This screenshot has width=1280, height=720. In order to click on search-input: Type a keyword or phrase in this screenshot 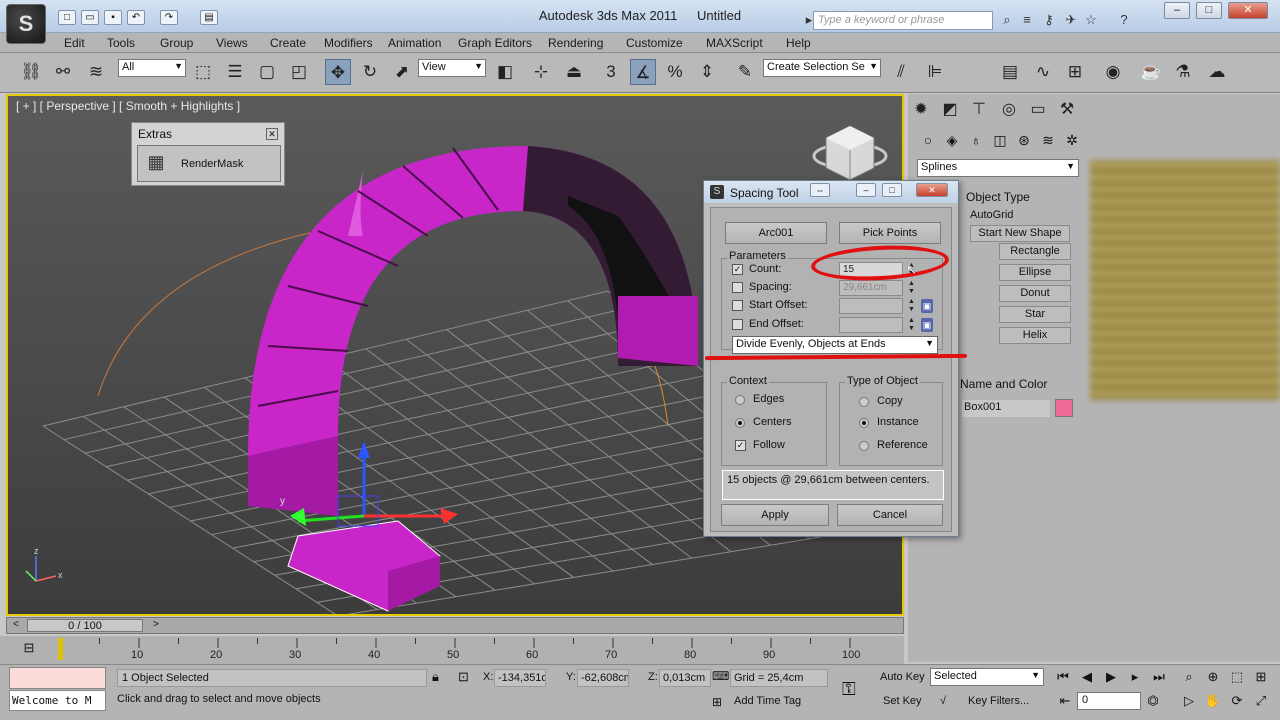, I will do `click(903, 20)`.